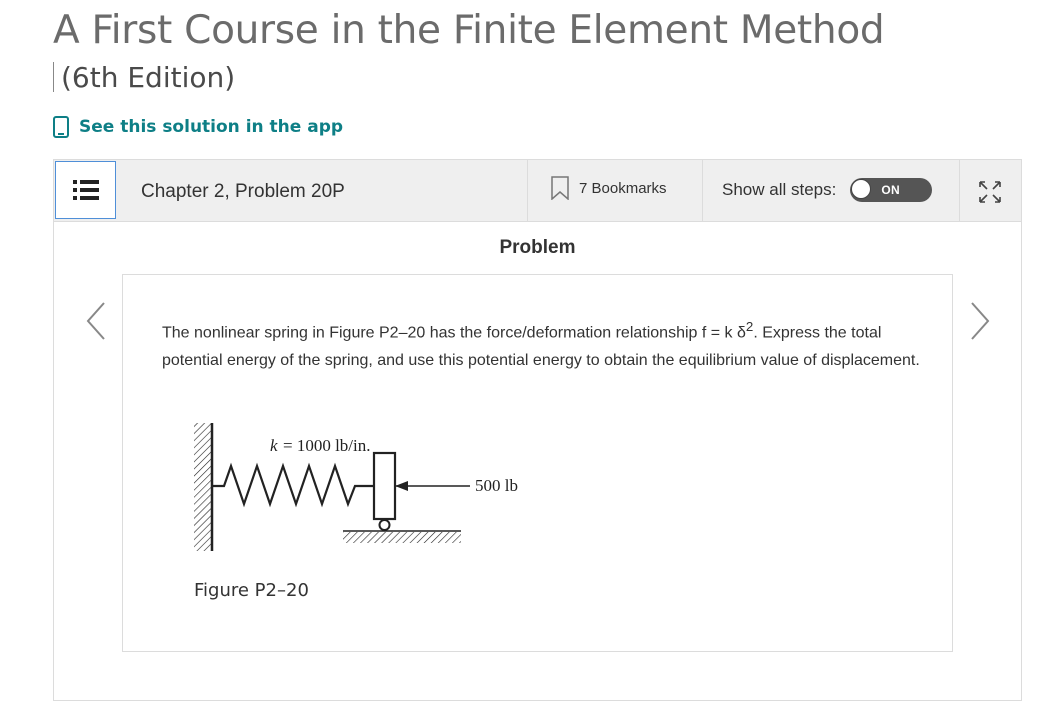 The height and width of the screenshot is (701, 1045). I want to click on figure-p2-20: k = 1000 lb/in. 500 lb Figure P2–20, so click(356, 512).